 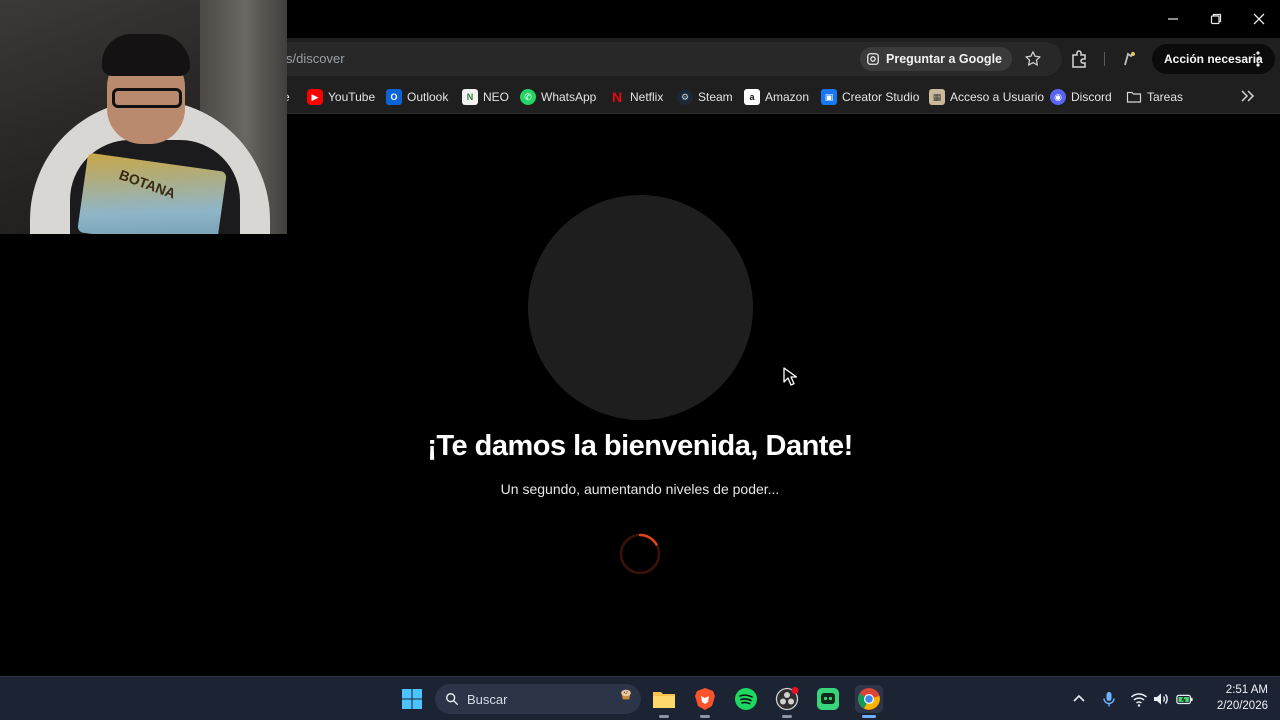 I want to click on start-button, so click(x=412, y=699).